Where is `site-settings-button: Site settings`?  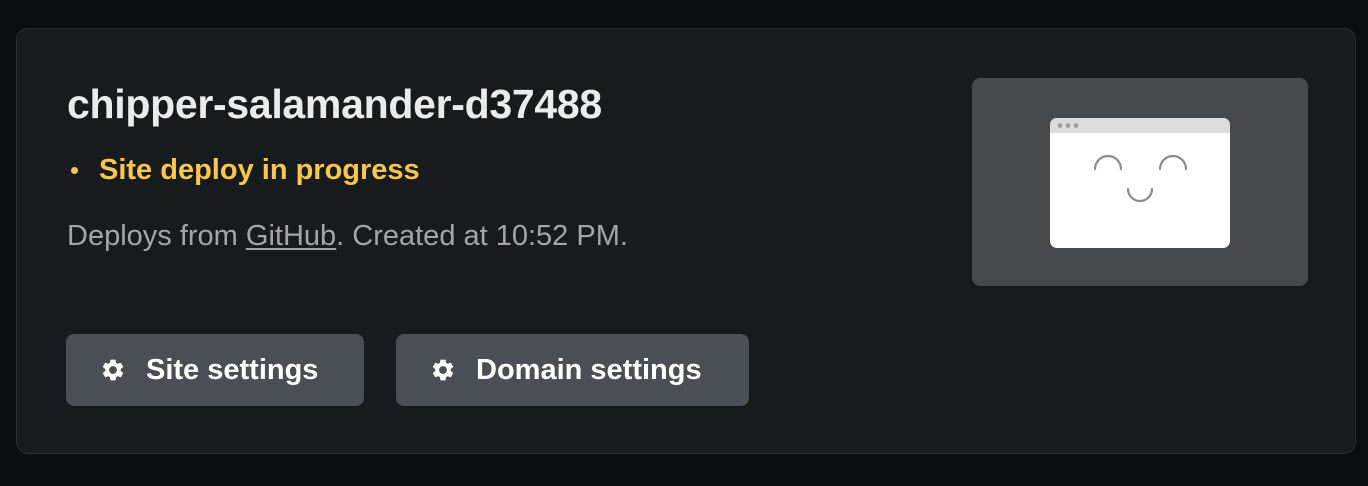
site-settings-button: Site settings is located at coordinates (215, 370).